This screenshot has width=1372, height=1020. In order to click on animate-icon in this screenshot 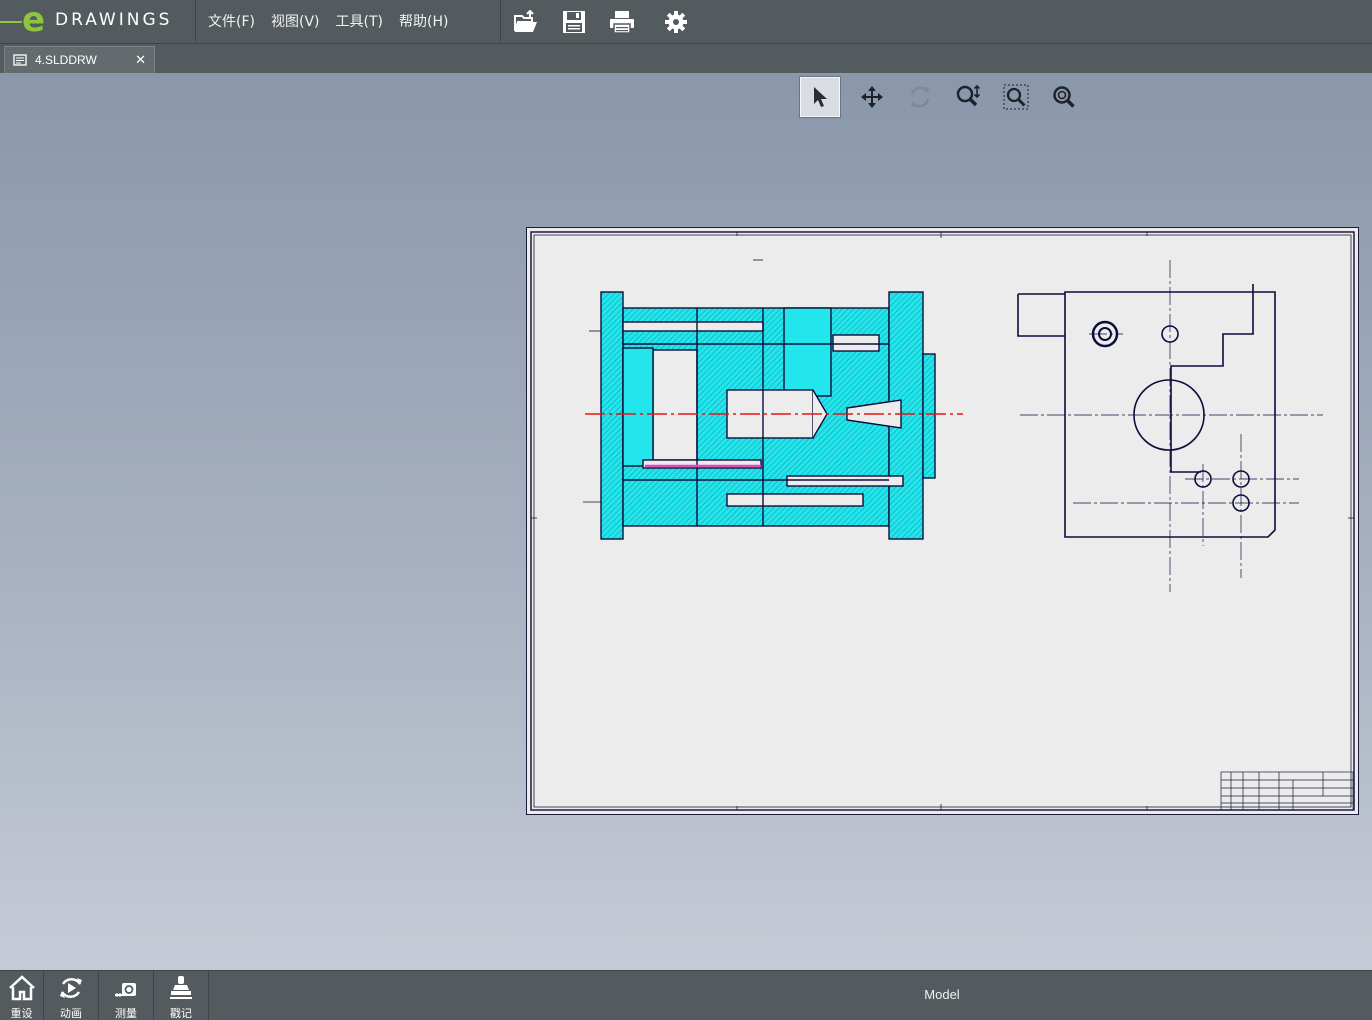, I will do `click(71, 988)`.